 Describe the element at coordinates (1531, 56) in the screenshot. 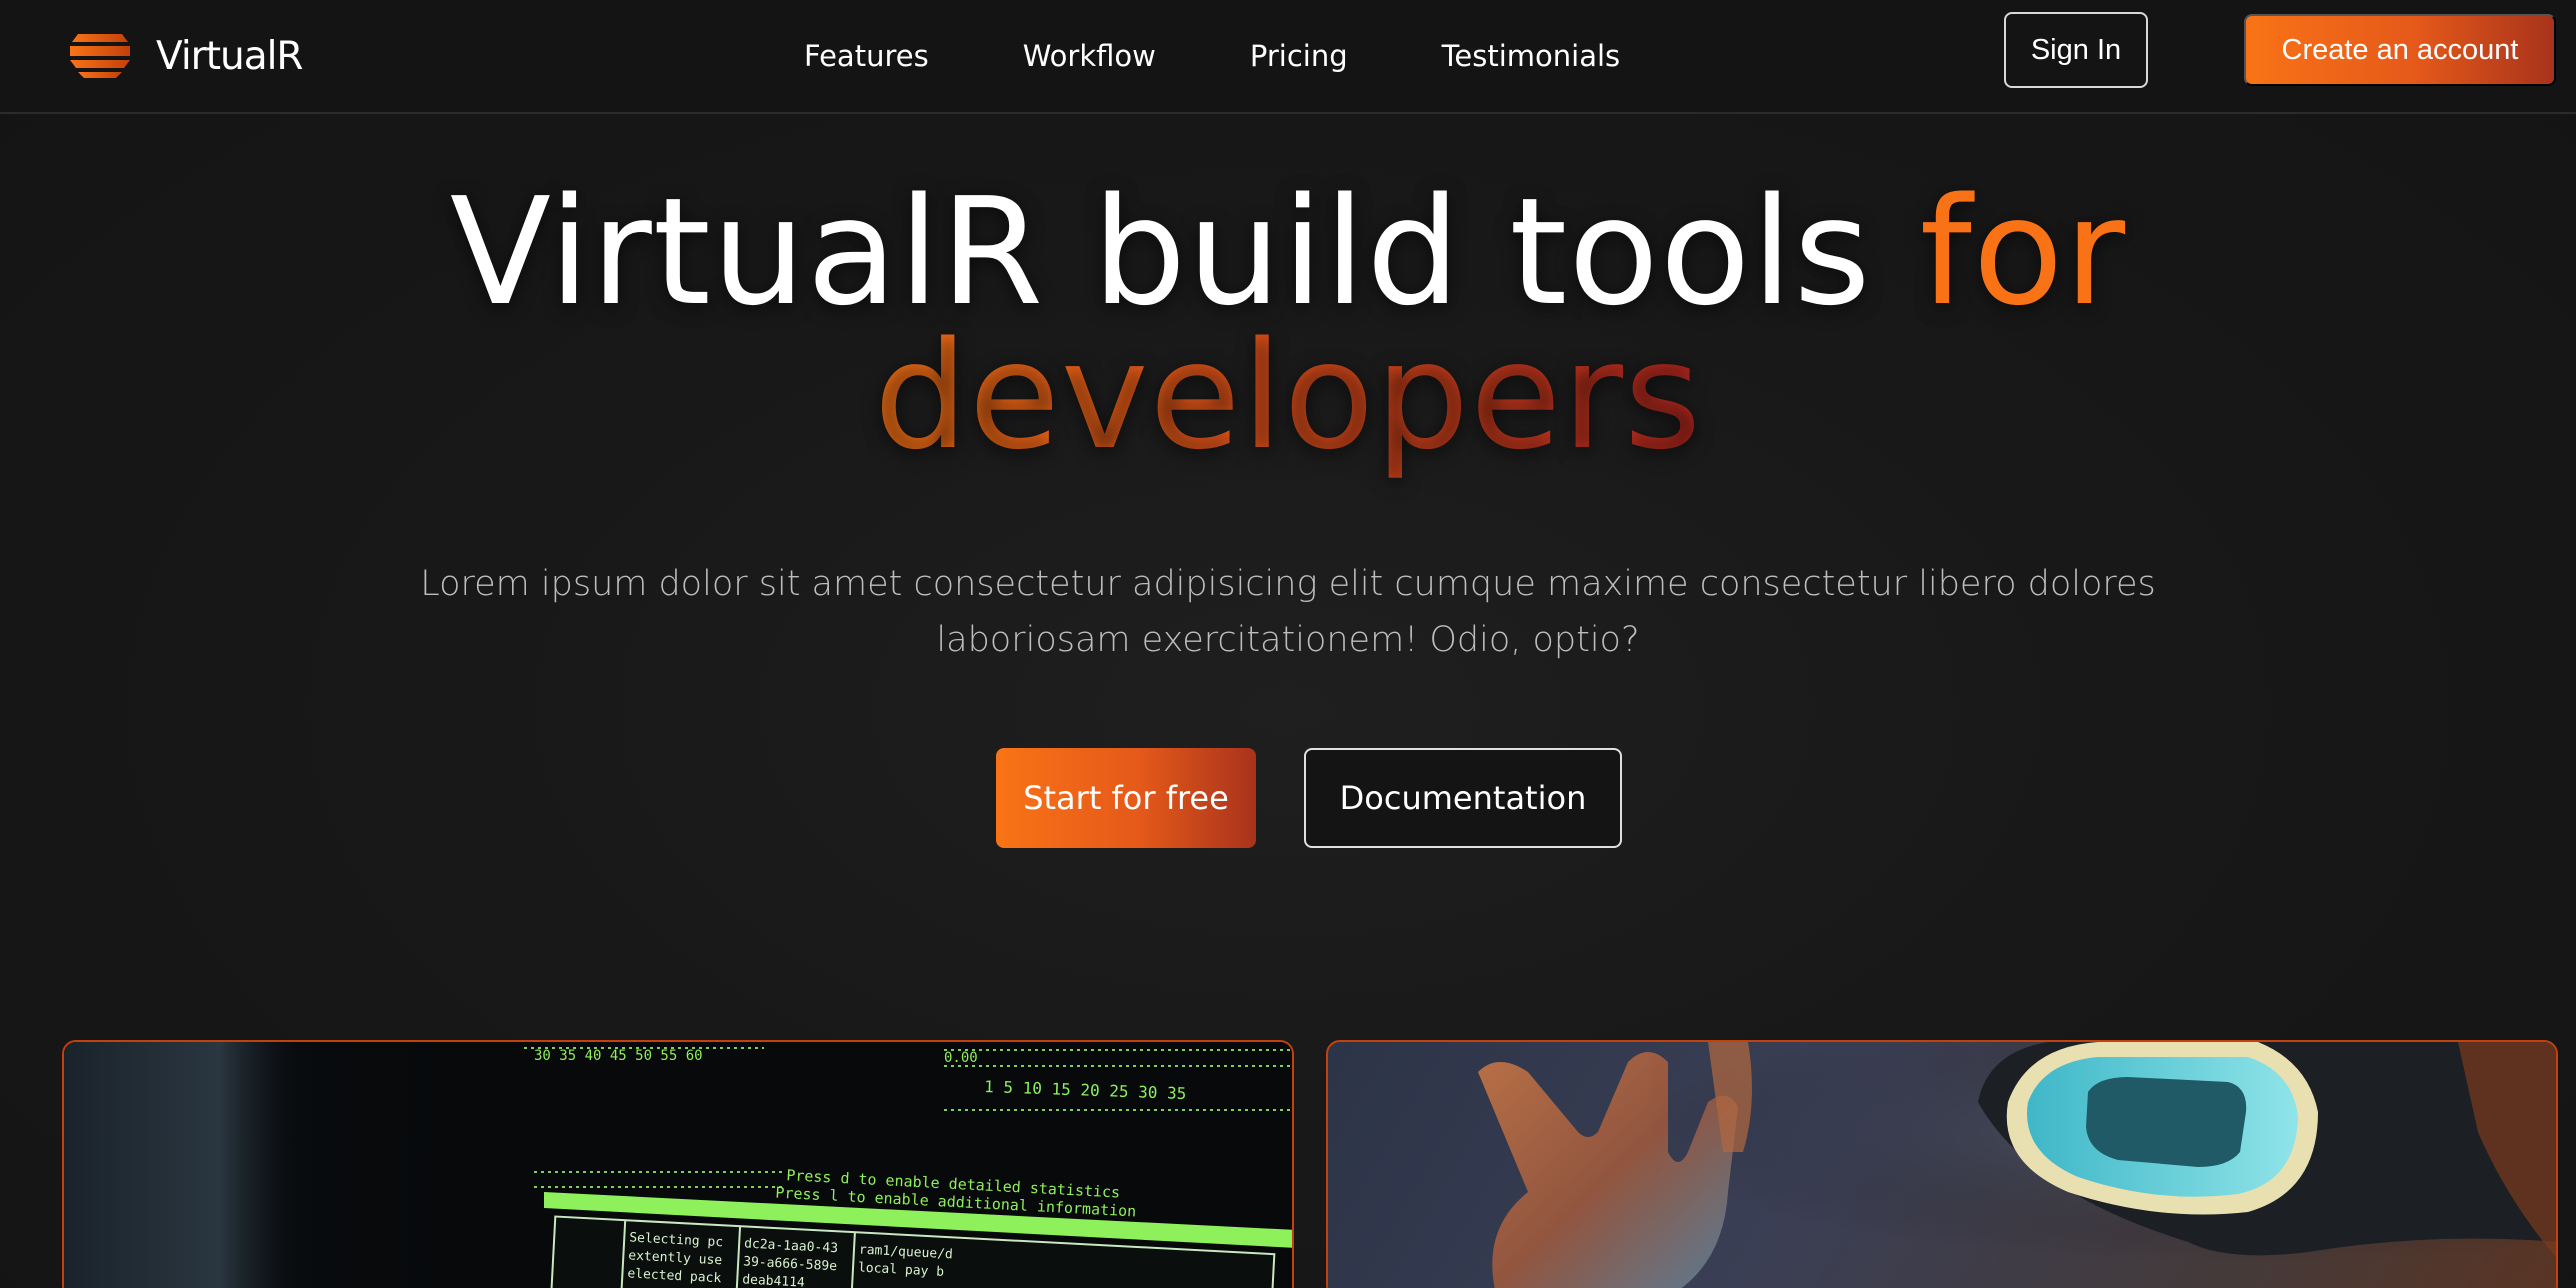

I see `nav-link-testimonials: Testimonials` at that location.